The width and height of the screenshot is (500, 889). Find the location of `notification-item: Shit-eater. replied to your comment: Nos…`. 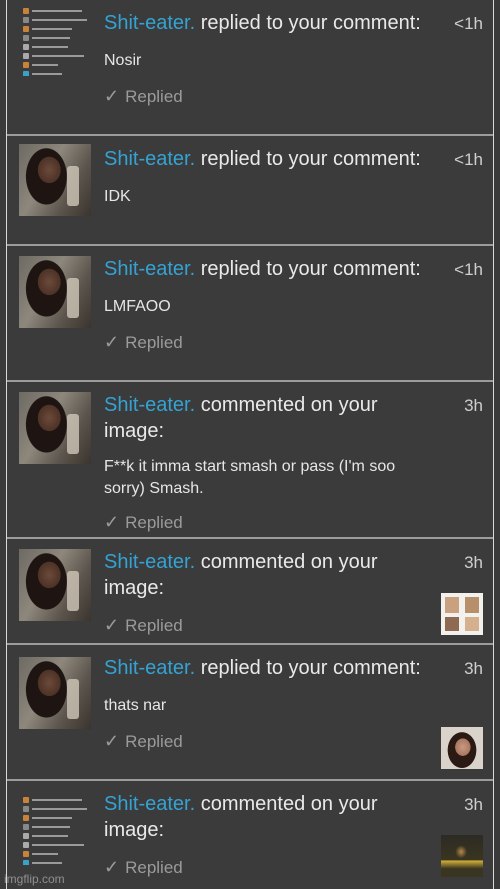

notification-item: Shit-eater. replied to your comment: Nos… is located at coordinates (250, 68).